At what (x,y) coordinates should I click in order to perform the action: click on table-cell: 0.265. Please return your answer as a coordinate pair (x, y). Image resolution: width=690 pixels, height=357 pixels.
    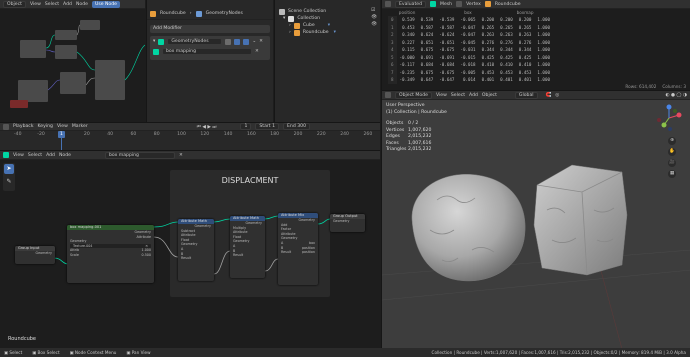
    Looking at the image, I should click on (488, 27).